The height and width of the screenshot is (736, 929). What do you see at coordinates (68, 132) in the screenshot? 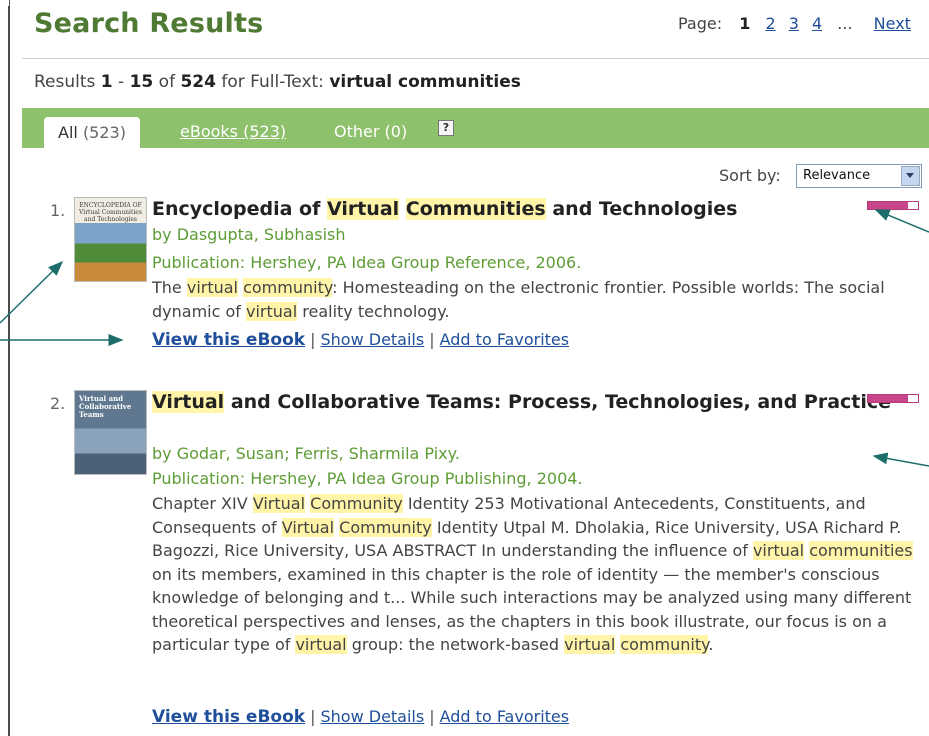
I see `tab-all-label: All` at bounding box center [68, 132].